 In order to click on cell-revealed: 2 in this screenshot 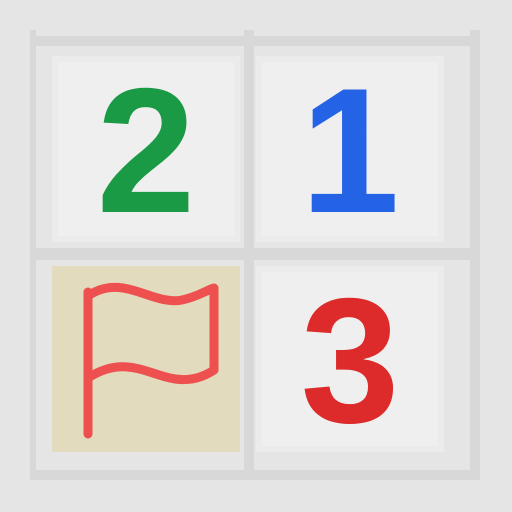, I will do `click(146, 149)`.